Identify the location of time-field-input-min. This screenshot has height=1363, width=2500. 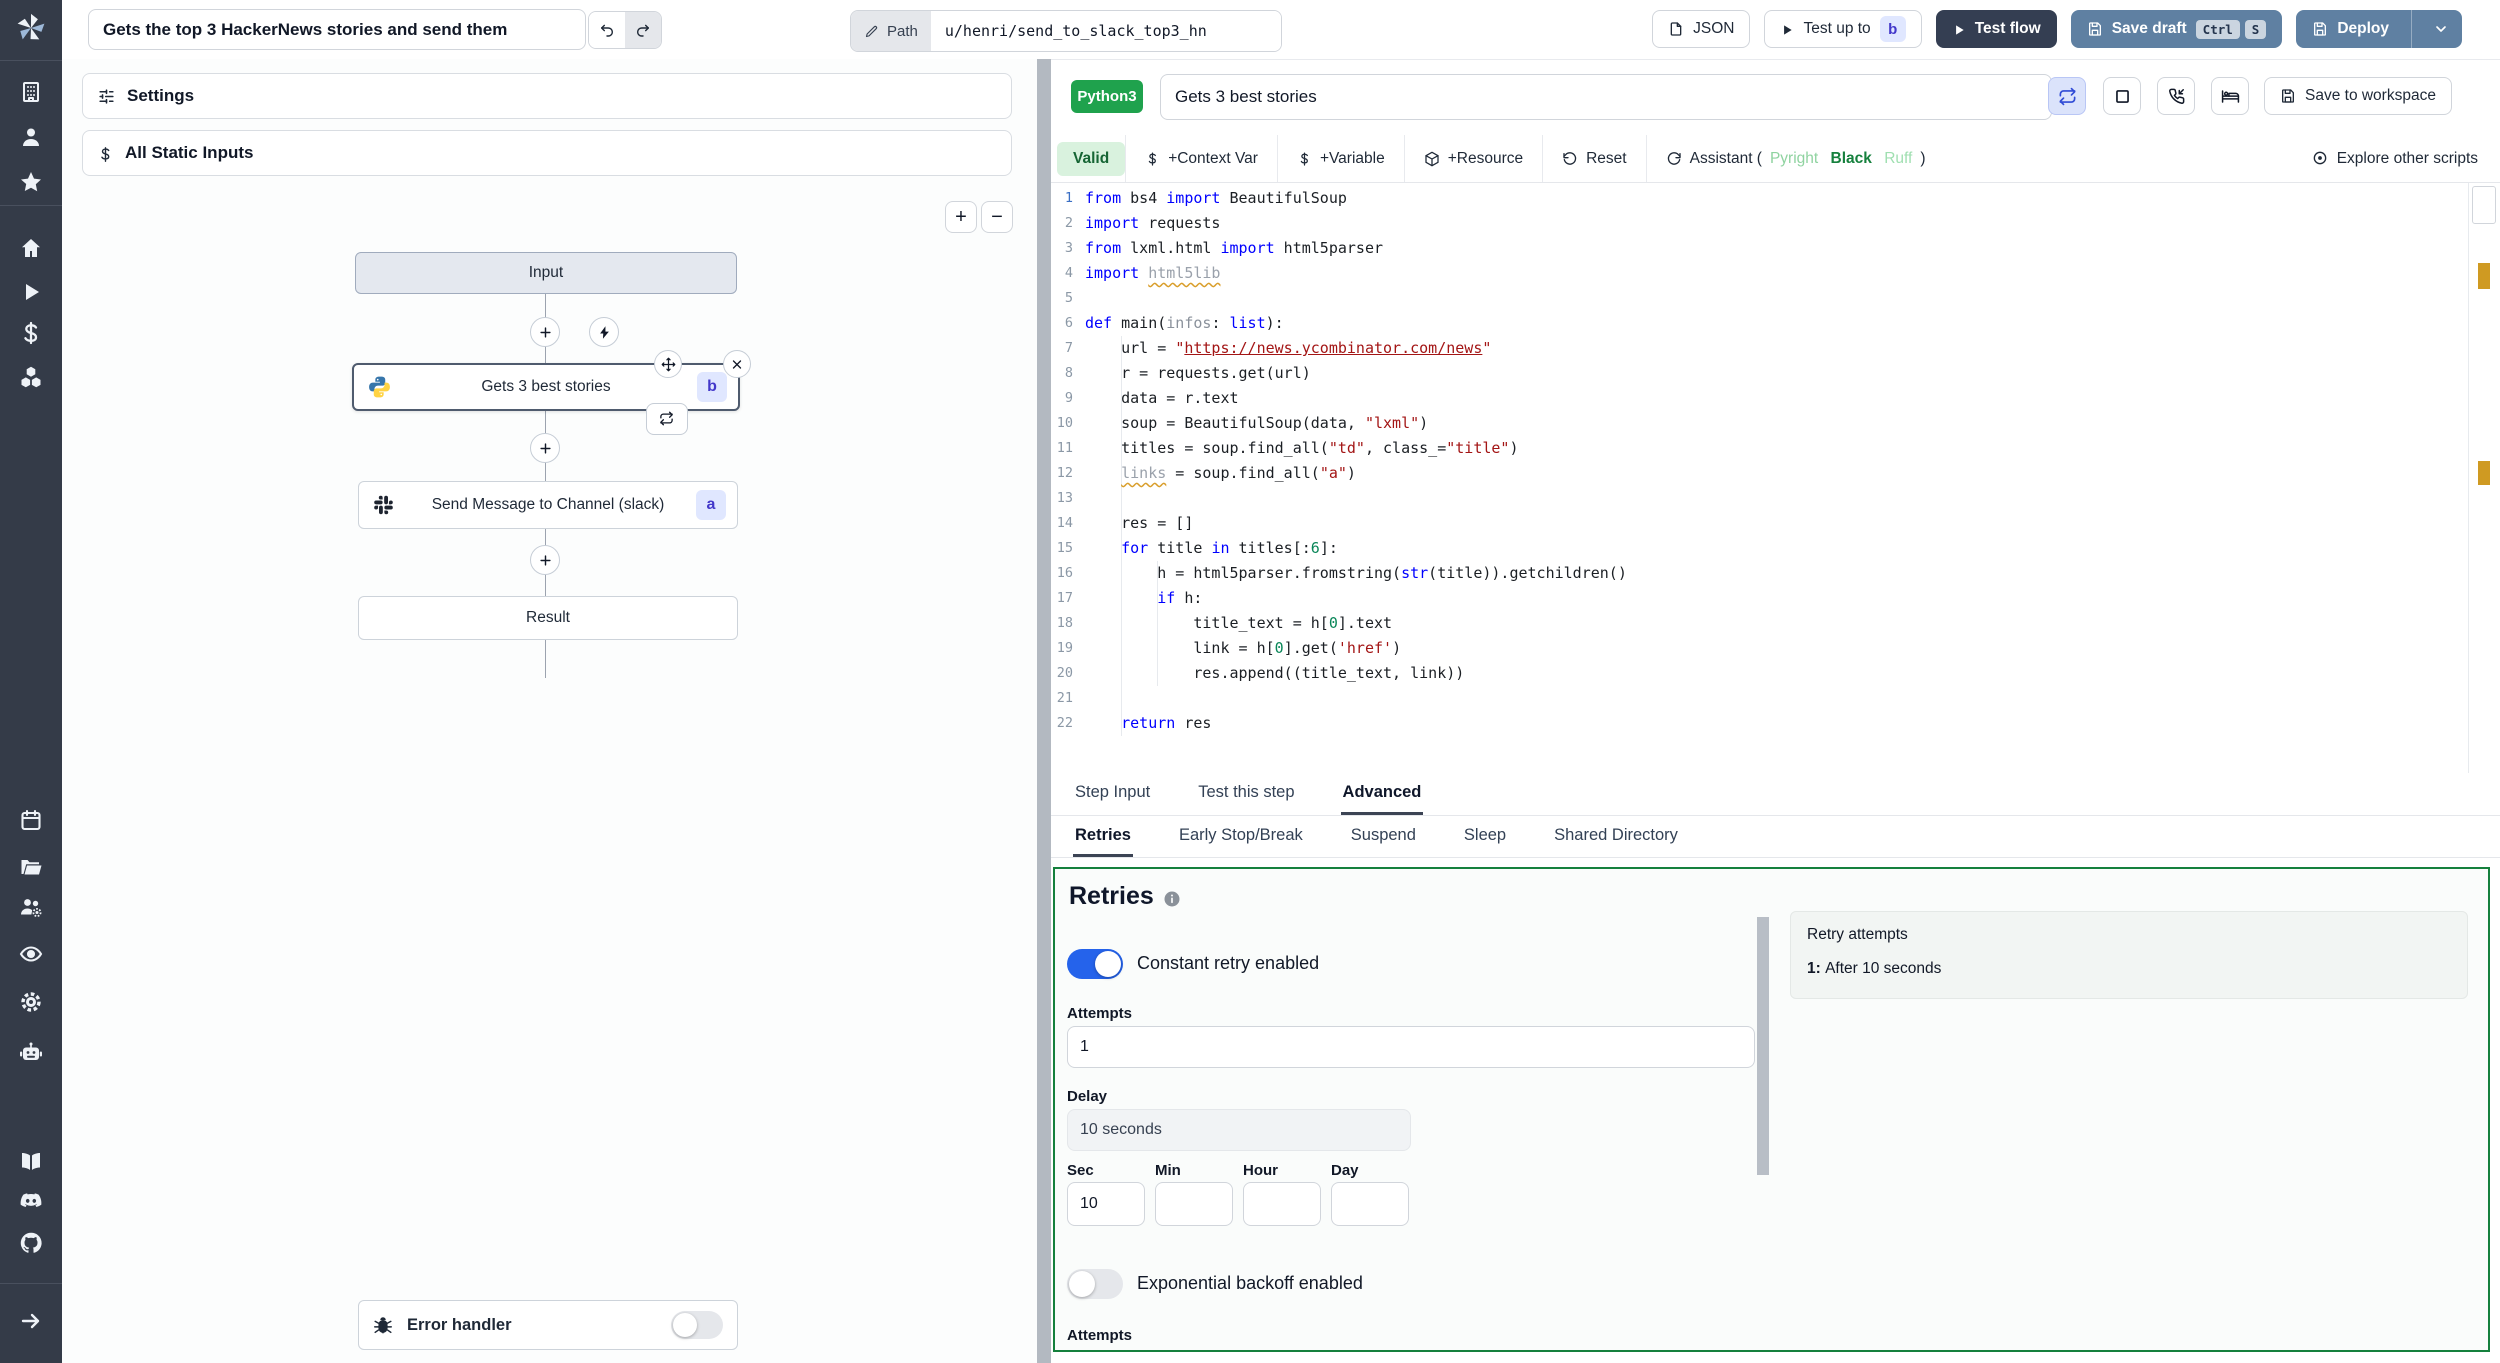
(1194, 1204).